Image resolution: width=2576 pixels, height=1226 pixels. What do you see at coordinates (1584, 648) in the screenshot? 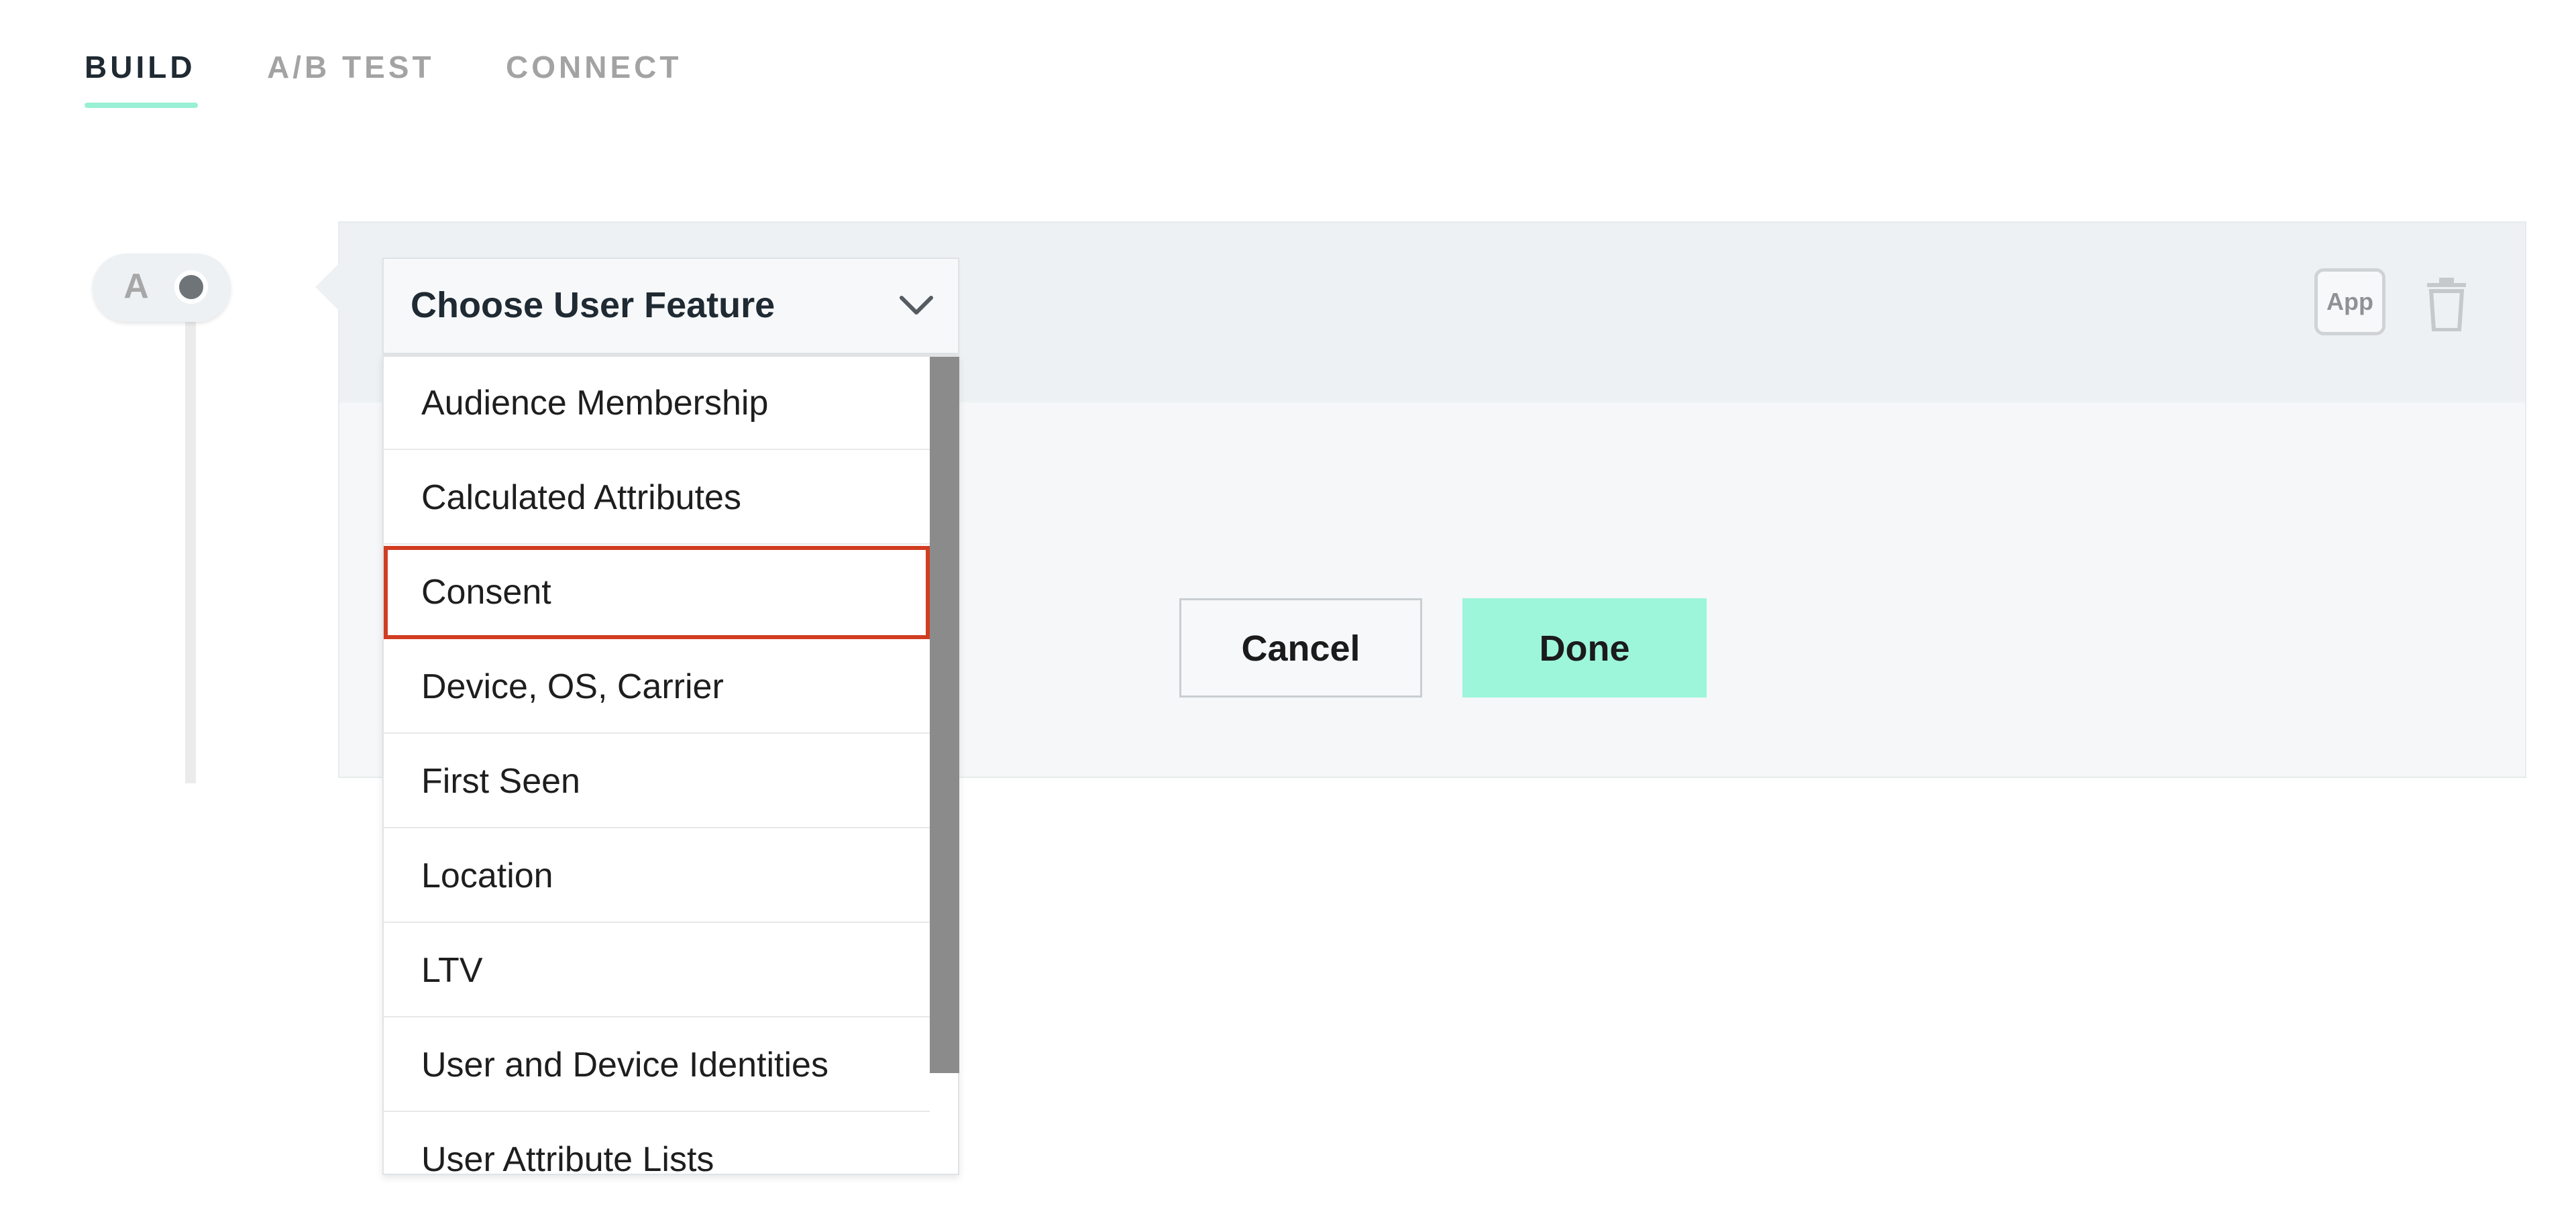
I see `done-button: Done` at bounding box center [1584, 648].